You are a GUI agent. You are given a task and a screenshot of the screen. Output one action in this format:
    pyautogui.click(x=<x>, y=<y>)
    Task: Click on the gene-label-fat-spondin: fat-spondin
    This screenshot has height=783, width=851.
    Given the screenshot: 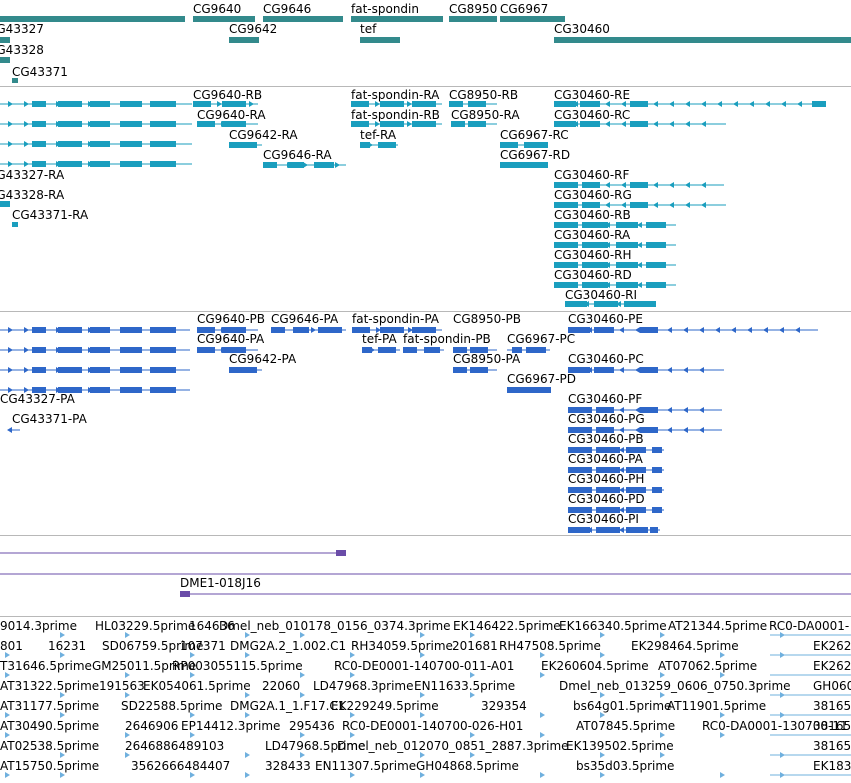 What is the action you would take?
    pyautogui.click(x=385, y=9)
    